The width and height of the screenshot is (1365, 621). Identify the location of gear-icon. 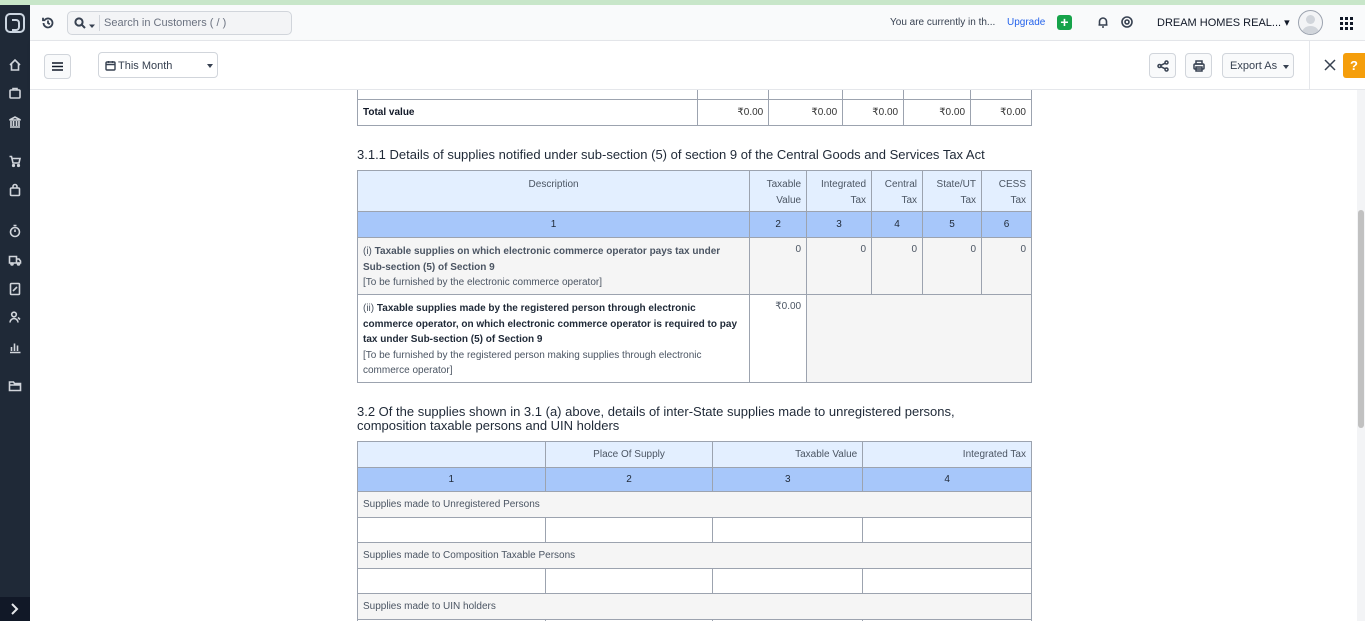
(1127, 22).